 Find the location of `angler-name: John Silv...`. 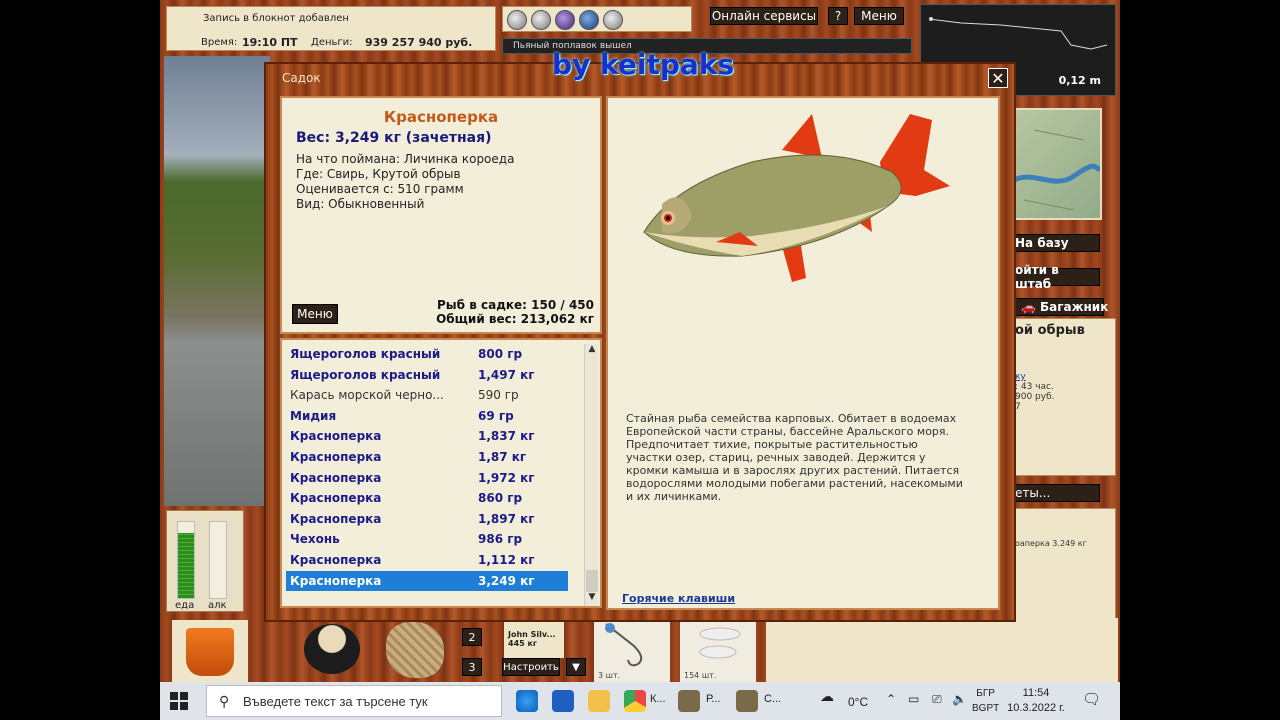

angler-name: John Silv... is located at coordinates (532, 634).